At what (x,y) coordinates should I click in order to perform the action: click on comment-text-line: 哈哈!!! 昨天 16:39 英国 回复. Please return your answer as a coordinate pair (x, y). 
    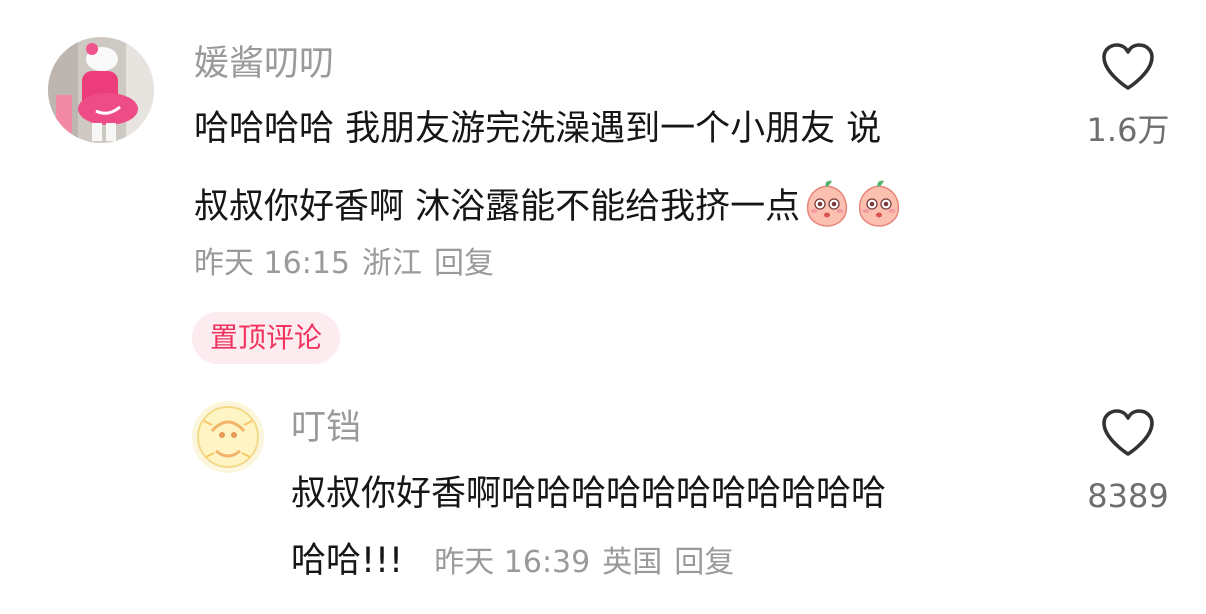
    Looking at the image, I should click on (518, 561).